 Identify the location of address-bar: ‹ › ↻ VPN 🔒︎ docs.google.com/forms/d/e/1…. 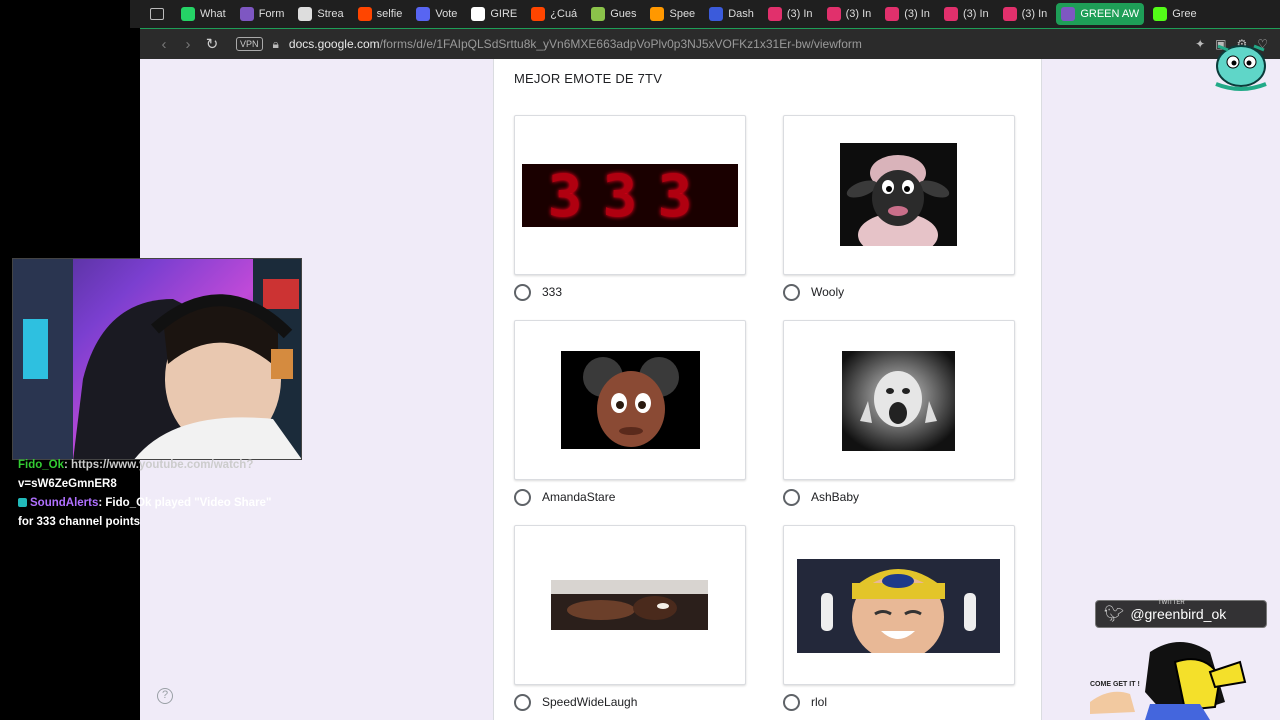
(710, 43).